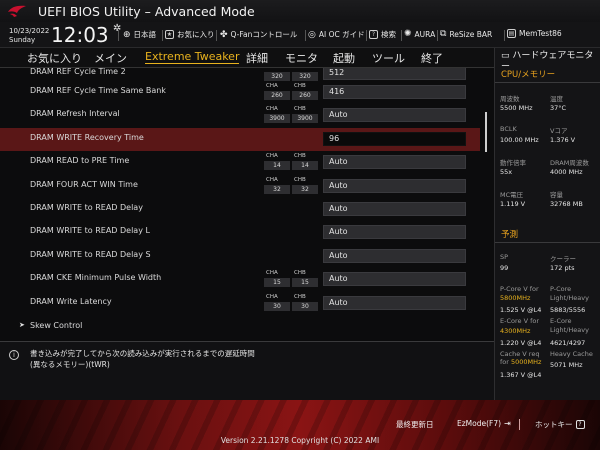  Describe the element at coordinates (240, 139) in the screenshot. I see `setting-row-selected: DRAM WRITE Recovery Time 96` at that location.